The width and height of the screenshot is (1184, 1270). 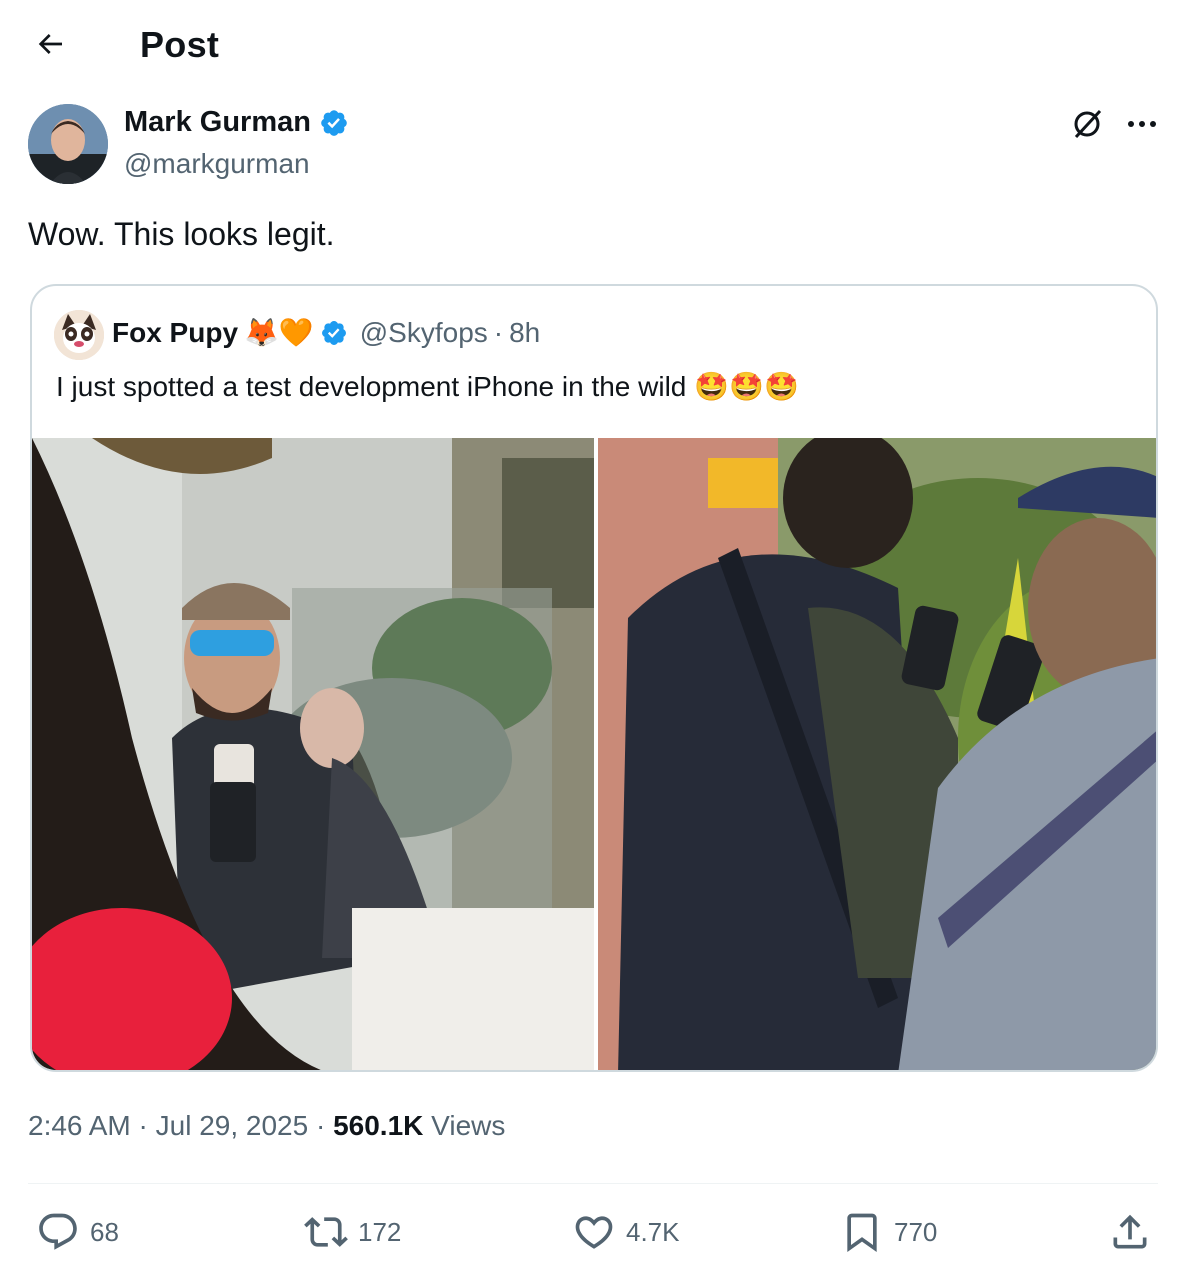 I want to click on quoted-time: 8h, so click(x=525, y=332).